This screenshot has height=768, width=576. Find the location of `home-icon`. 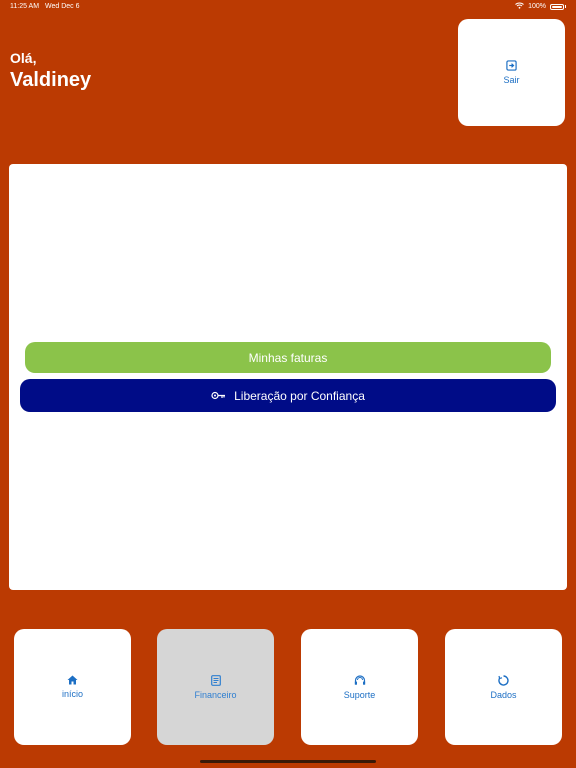

home-icon is located at coordinates (72, 682).